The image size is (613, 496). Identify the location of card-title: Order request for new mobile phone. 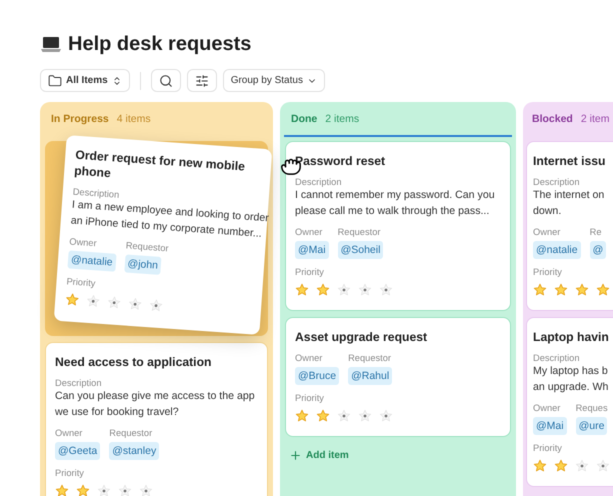
(160, 164).